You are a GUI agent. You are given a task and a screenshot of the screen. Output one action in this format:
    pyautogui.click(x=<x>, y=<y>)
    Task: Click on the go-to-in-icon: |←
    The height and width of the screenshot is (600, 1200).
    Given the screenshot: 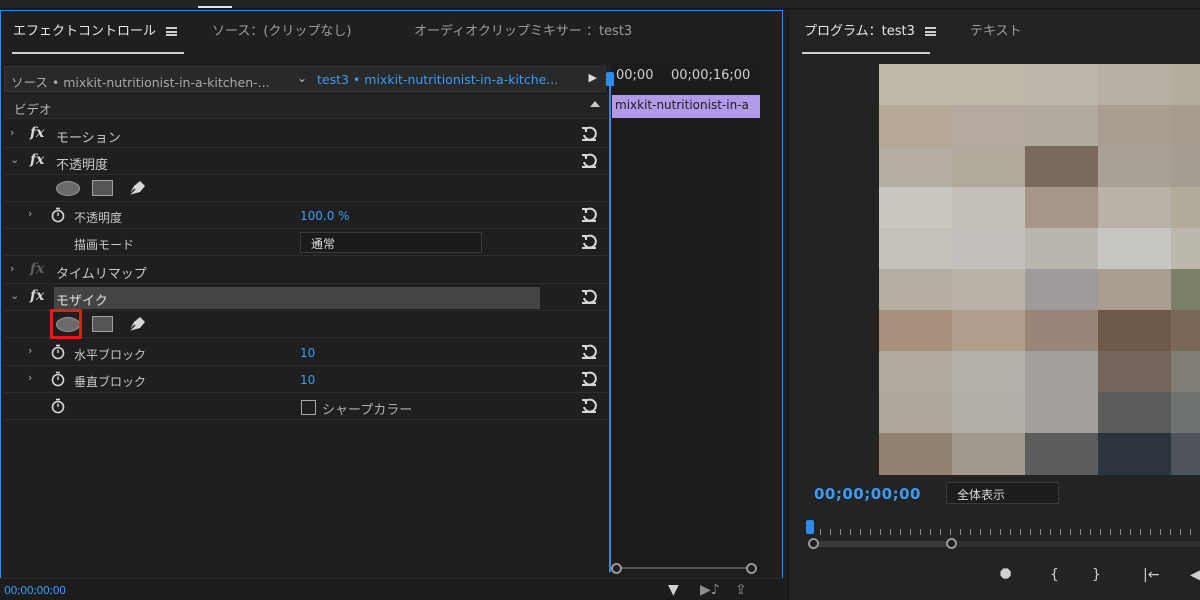 What is the action you would take?
    pyautogui.click(x=1151, y=575)
    